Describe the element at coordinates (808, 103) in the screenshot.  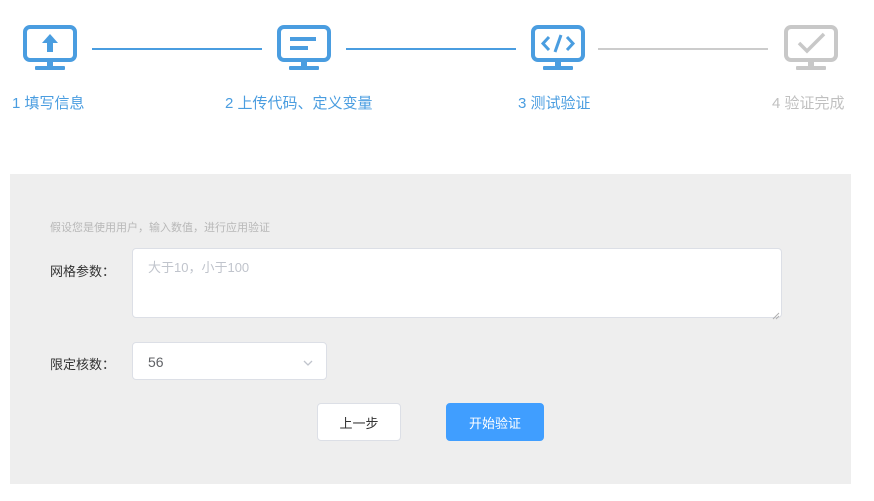
I see `step-label-4: 4 验证完成` at that location.